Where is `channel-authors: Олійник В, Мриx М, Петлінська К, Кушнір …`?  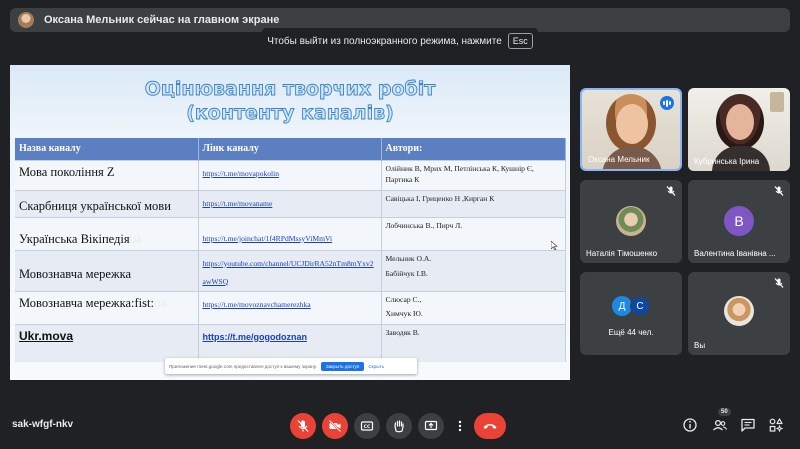
channel-authors: Олійник В, Мриx М, Петлінська К, Кушнір … is located at coordinates (459, 173).